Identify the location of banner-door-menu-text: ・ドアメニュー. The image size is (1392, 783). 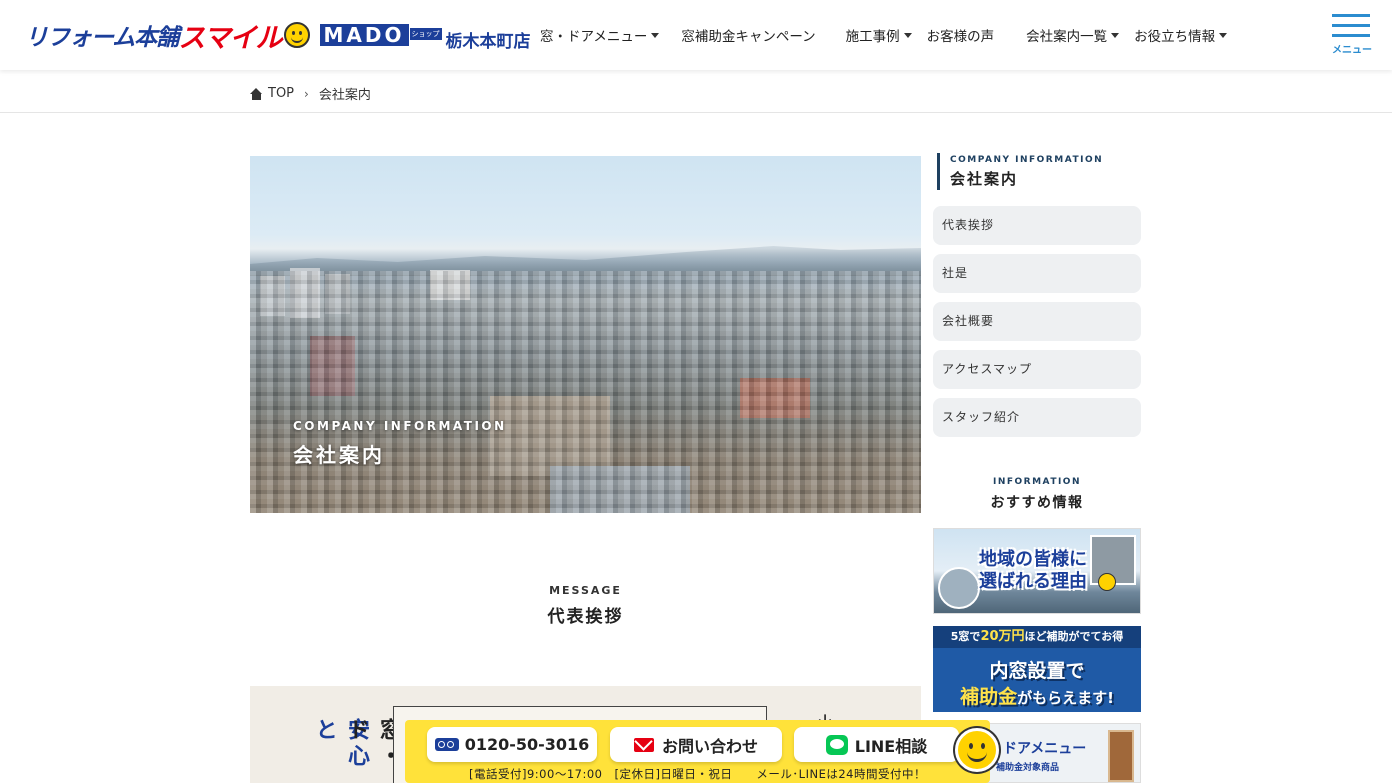
(1038, 749).